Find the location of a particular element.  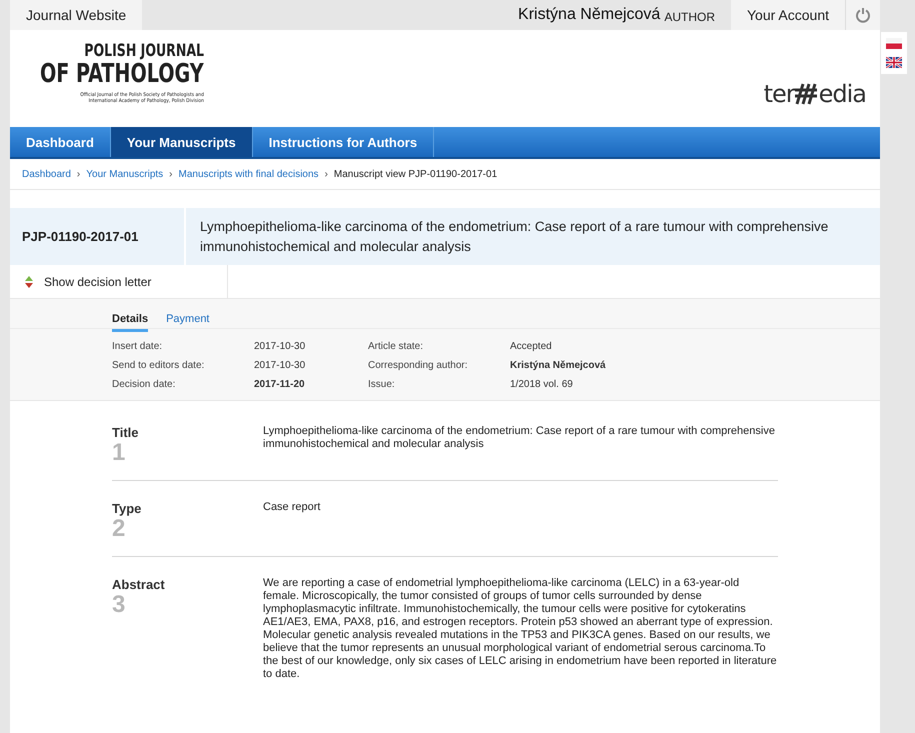

nav-tab: Your Manuscripts is located at coordinates (181, 142).